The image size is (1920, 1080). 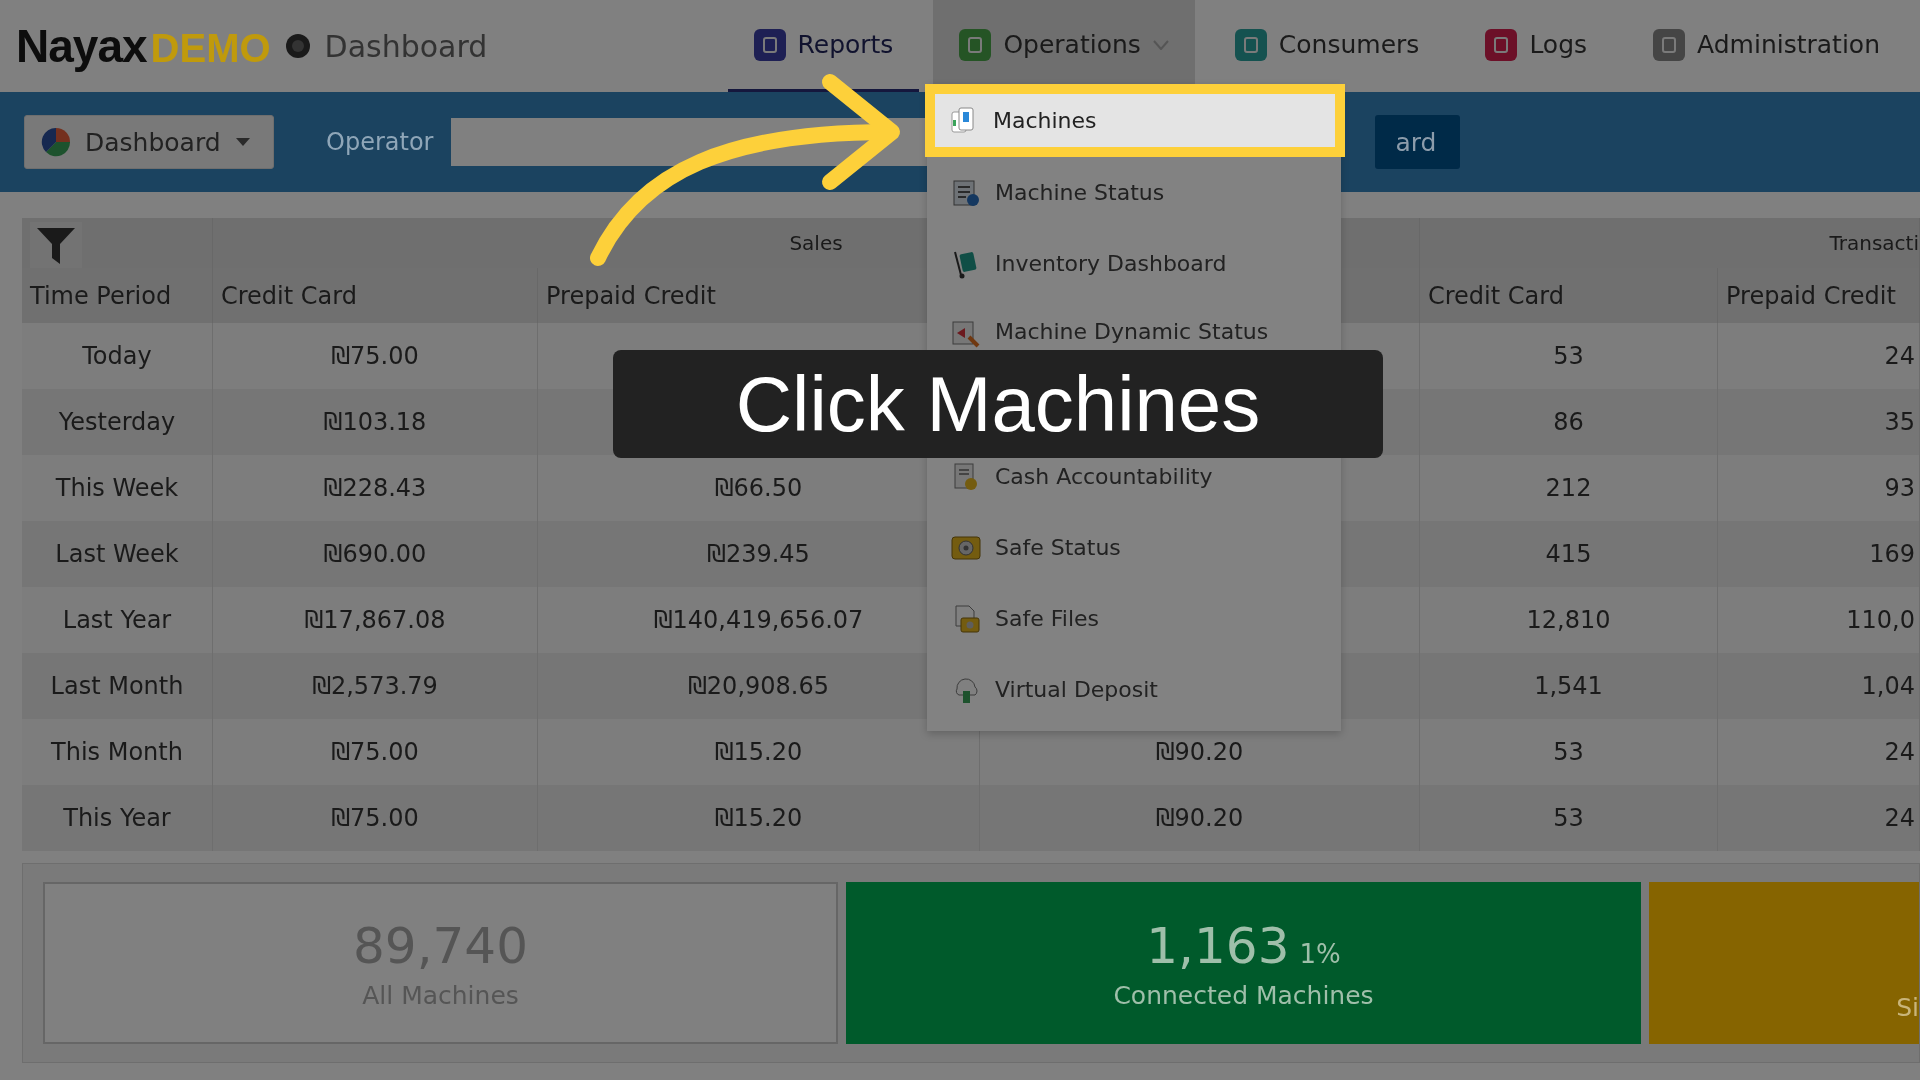 I want to click on table-cell: This Week, so click(x=117, y=488).